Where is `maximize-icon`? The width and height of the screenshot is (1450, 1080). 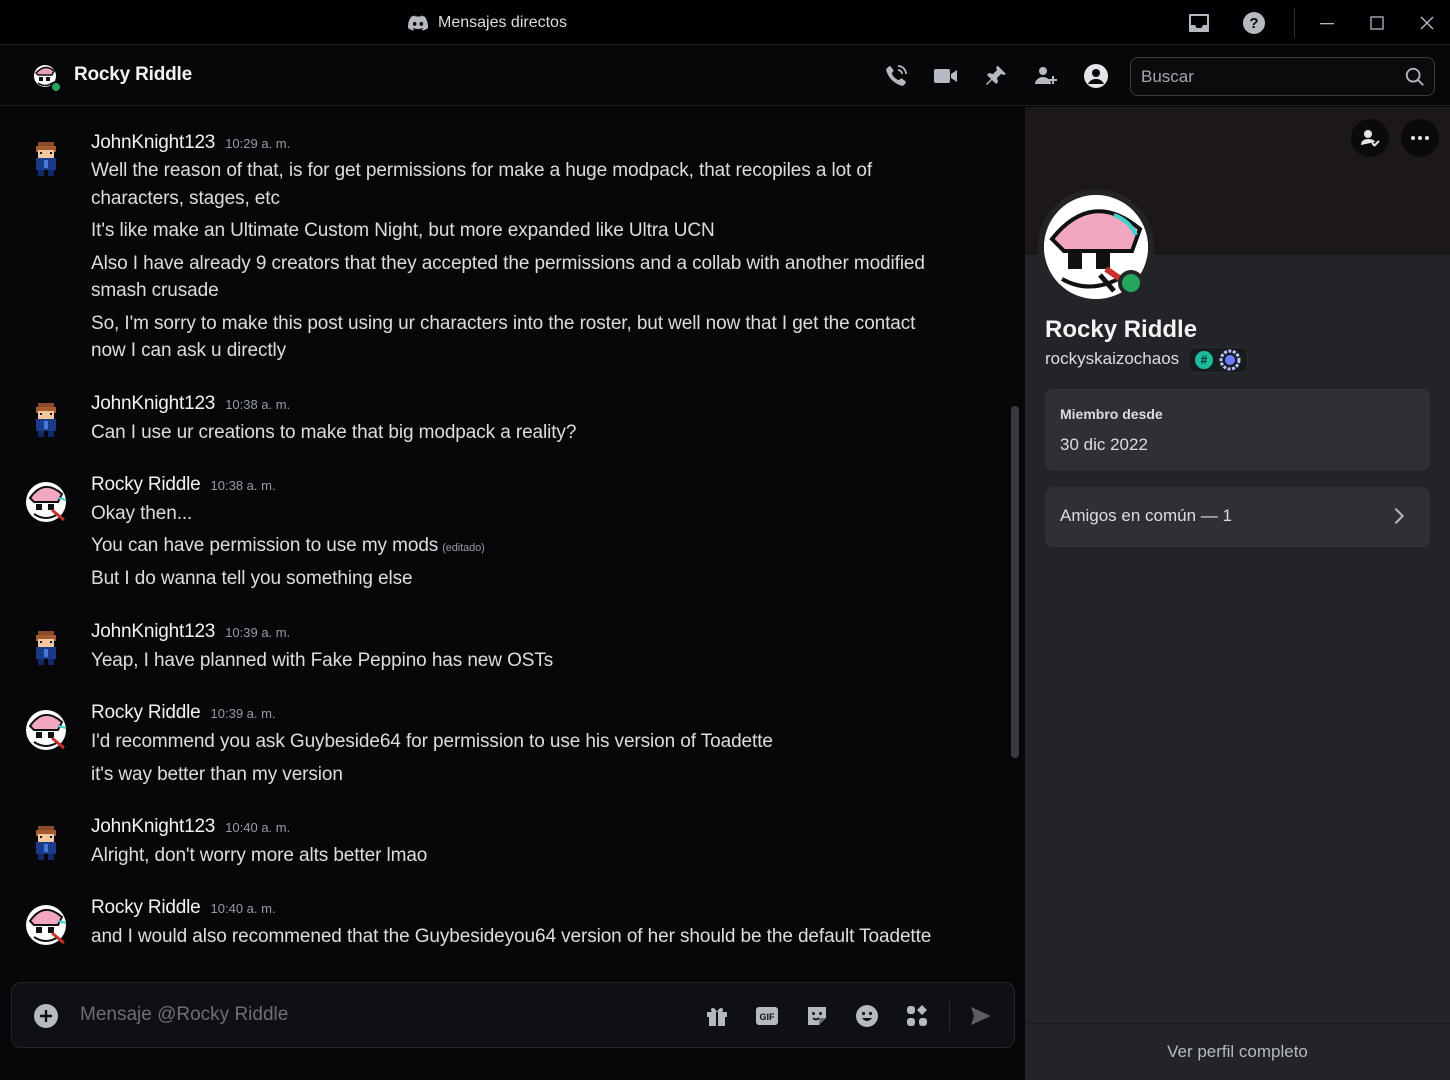 maximize-icon is located at coordinates (1377, 23).